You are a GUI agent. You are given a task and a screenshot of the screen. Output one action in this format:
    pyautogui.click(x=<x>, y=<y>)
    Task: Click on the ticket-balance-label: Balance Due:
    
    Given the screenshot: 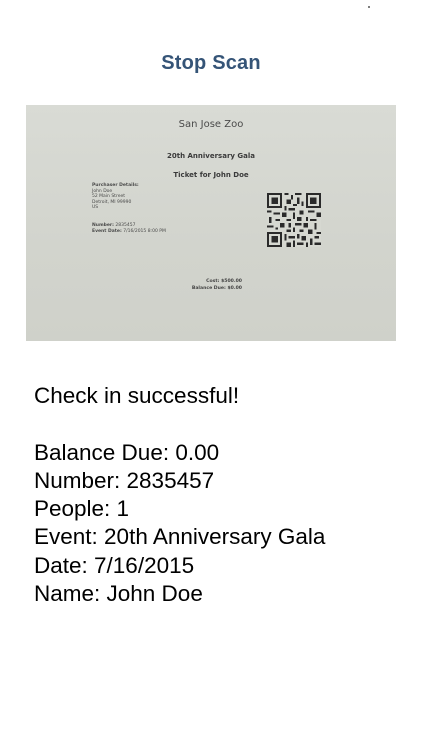 What is the action you would take?
    pyautogui.click(x=208, y=288)
    